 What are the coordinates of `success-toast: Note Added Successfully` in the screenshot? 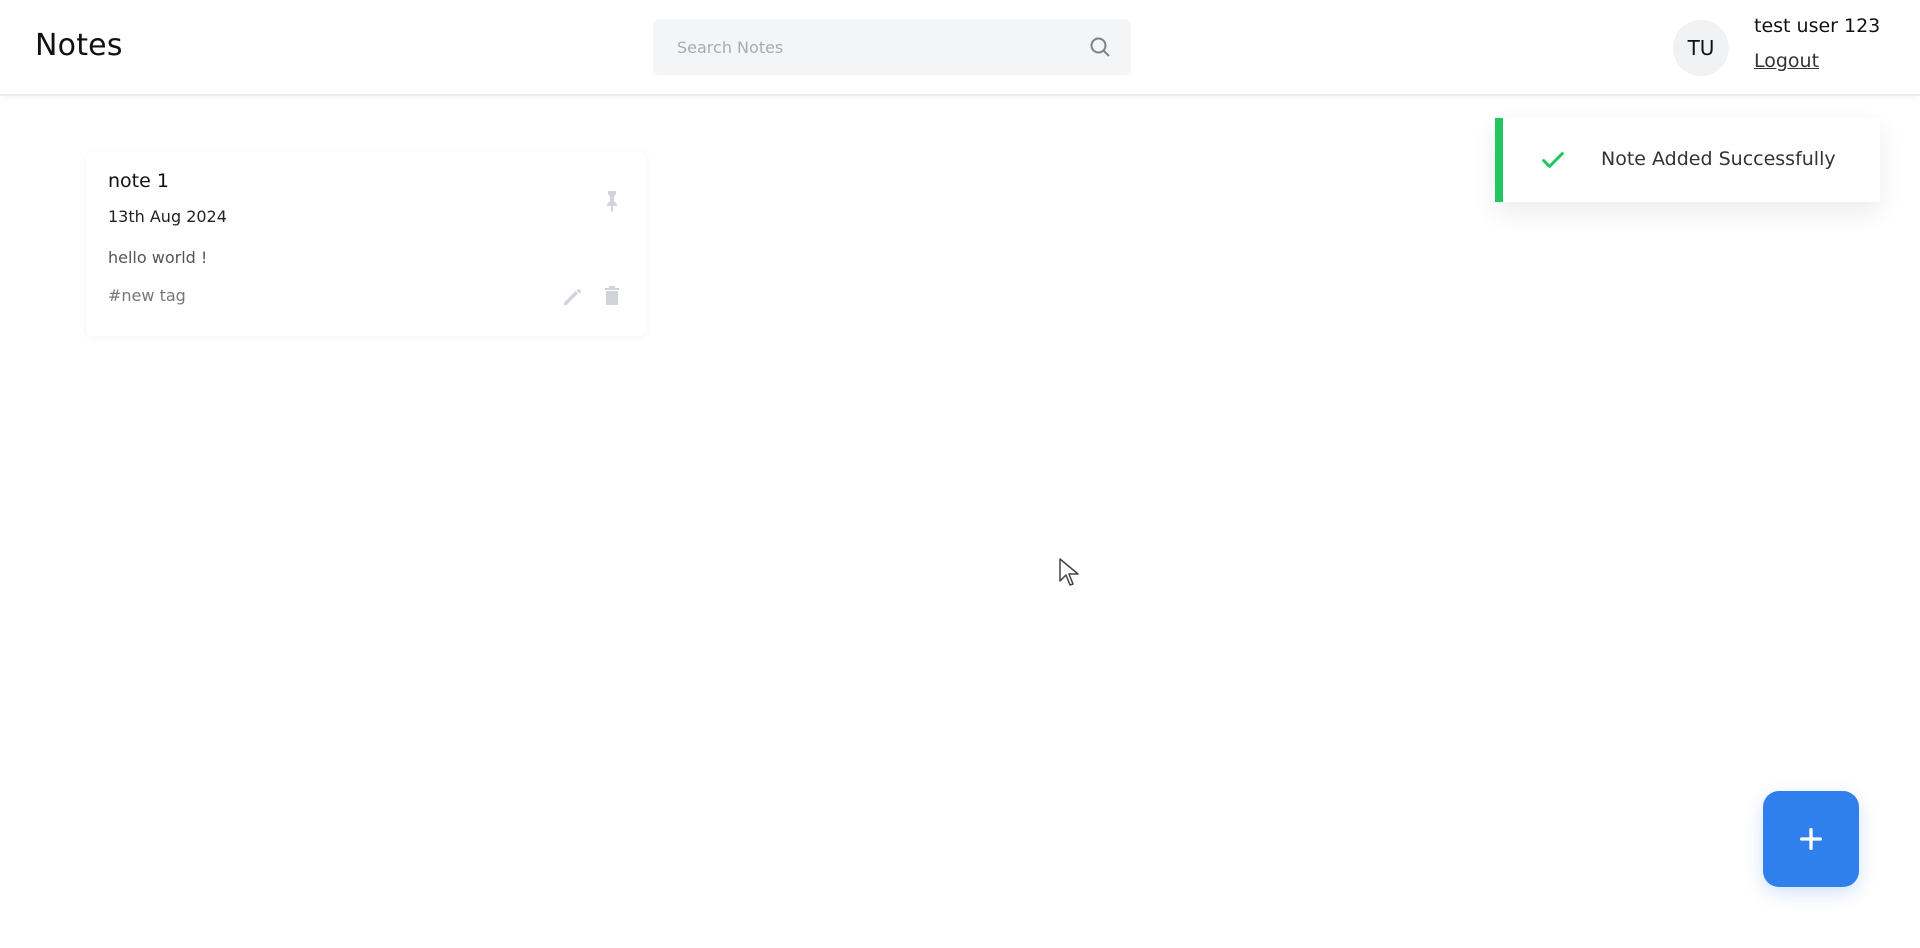 It's located at (1687, 160).